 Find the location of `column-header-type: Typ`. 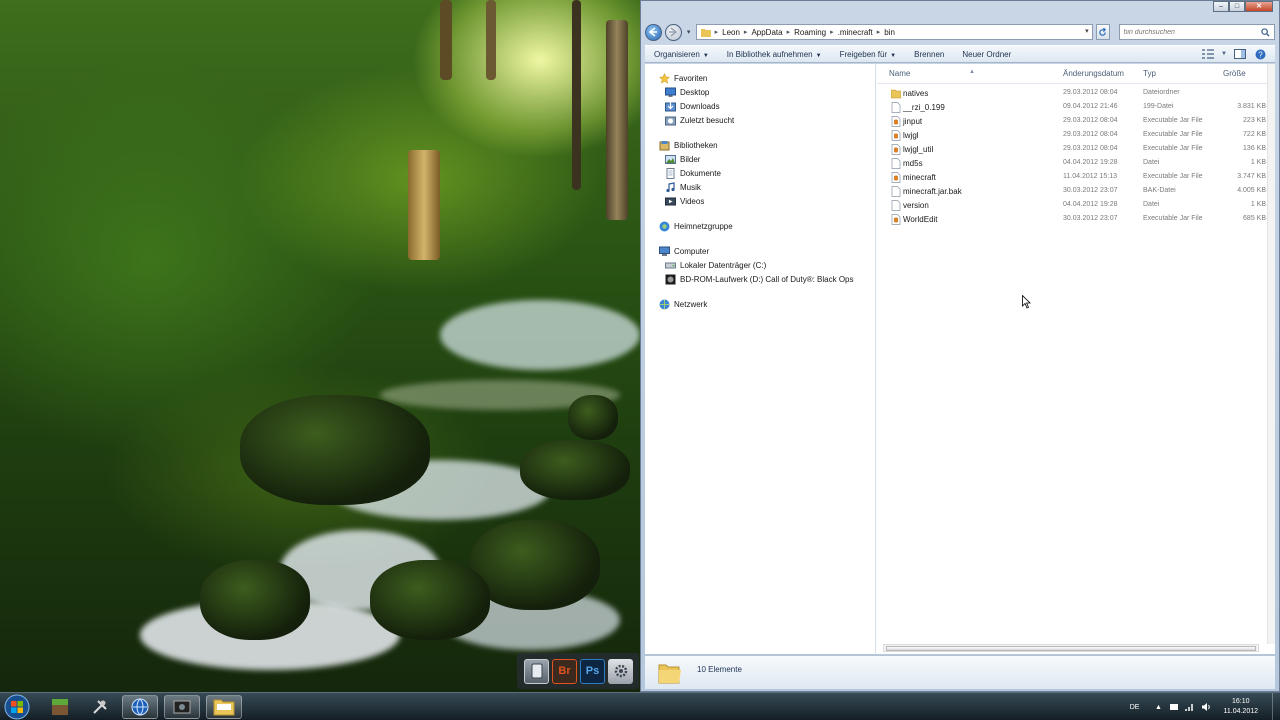

column-header-type: Typ is located at coordinates (1149, 73).